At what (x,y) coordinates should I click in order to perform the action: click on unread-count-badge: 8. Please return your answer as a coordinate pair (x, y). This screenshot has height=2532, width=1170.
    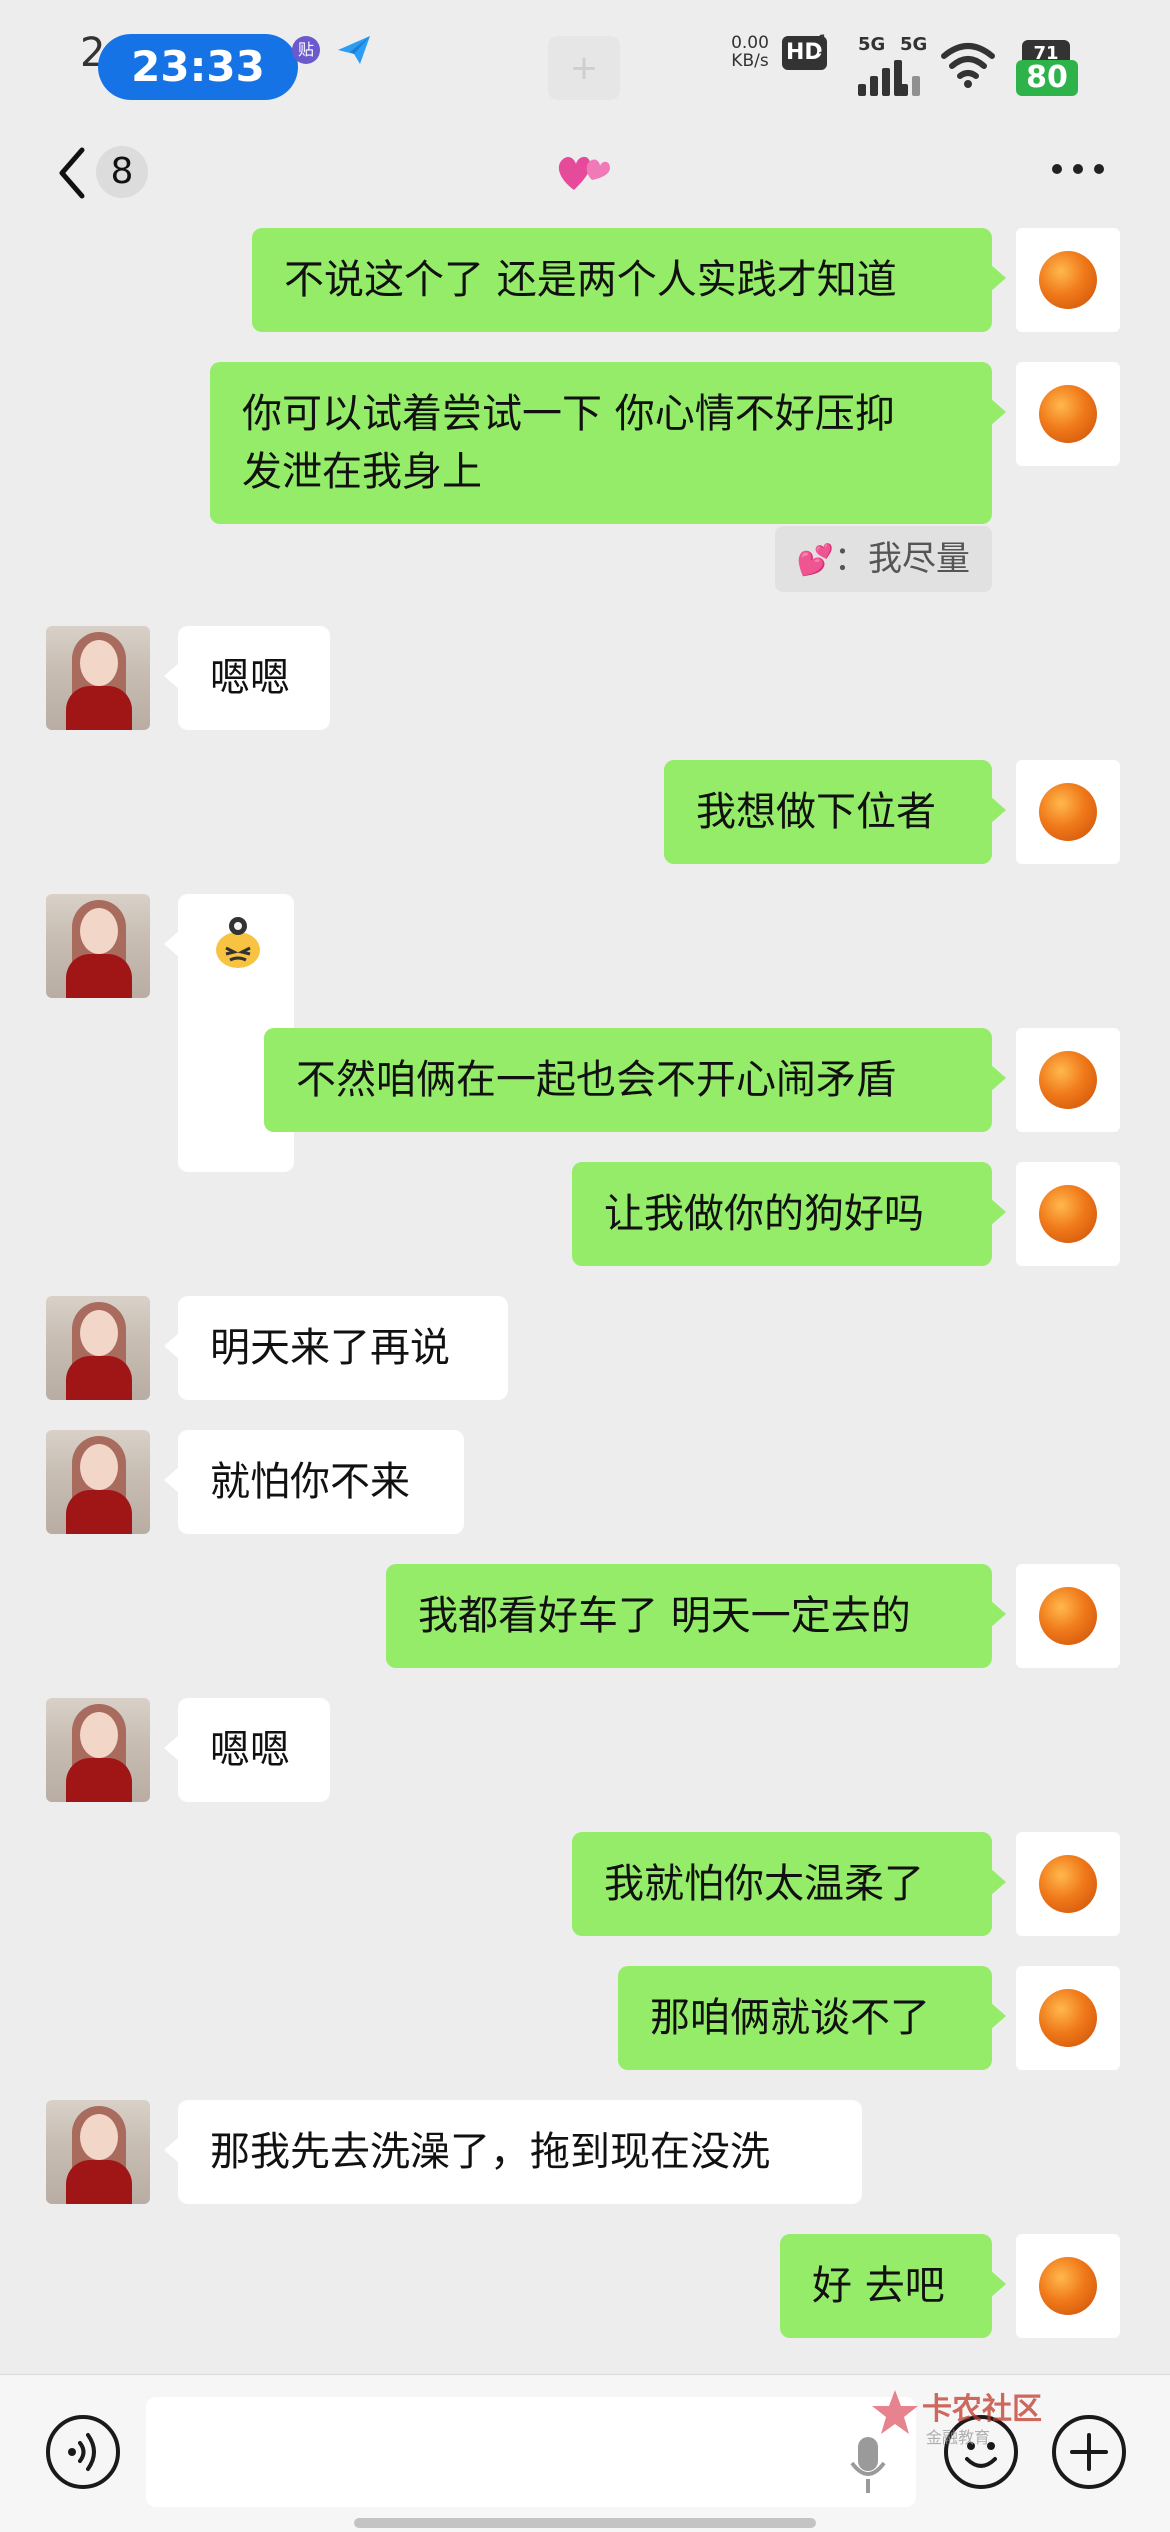
    Looking at the image, I should click on (122, 172).